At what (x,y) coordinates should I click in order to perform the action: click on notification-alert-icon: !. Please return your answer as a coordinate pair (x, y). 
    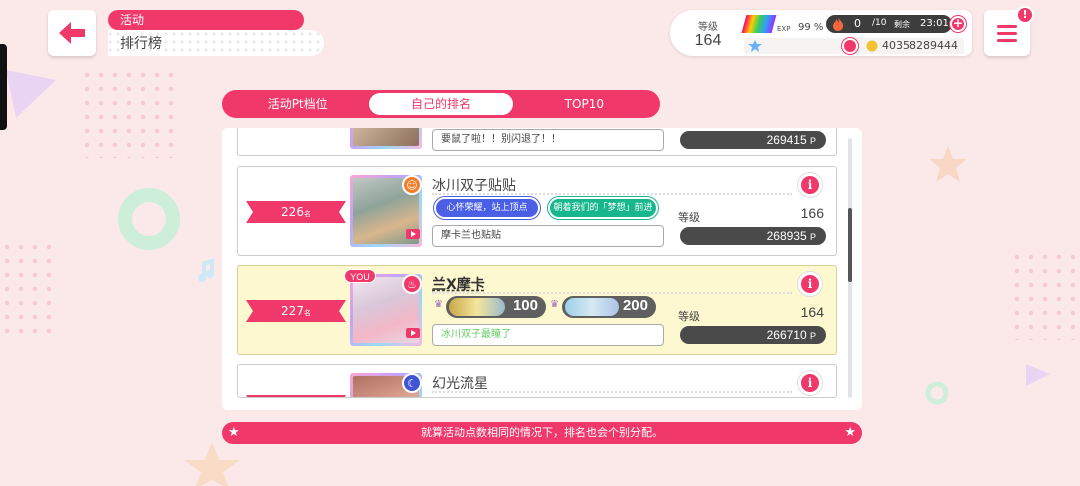
    Looking at the image, I should click on (1025, 15).